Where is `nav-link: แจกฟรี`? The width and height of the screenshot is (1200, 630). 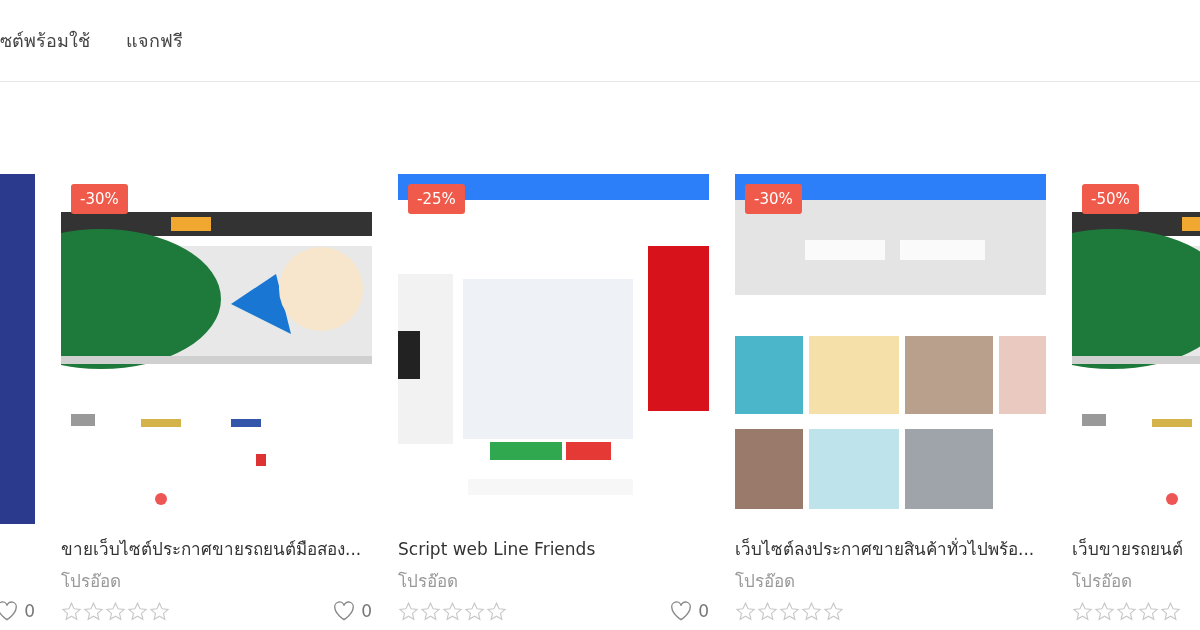
nav-link: แจกฟรี is located at coordinates (154, 40).